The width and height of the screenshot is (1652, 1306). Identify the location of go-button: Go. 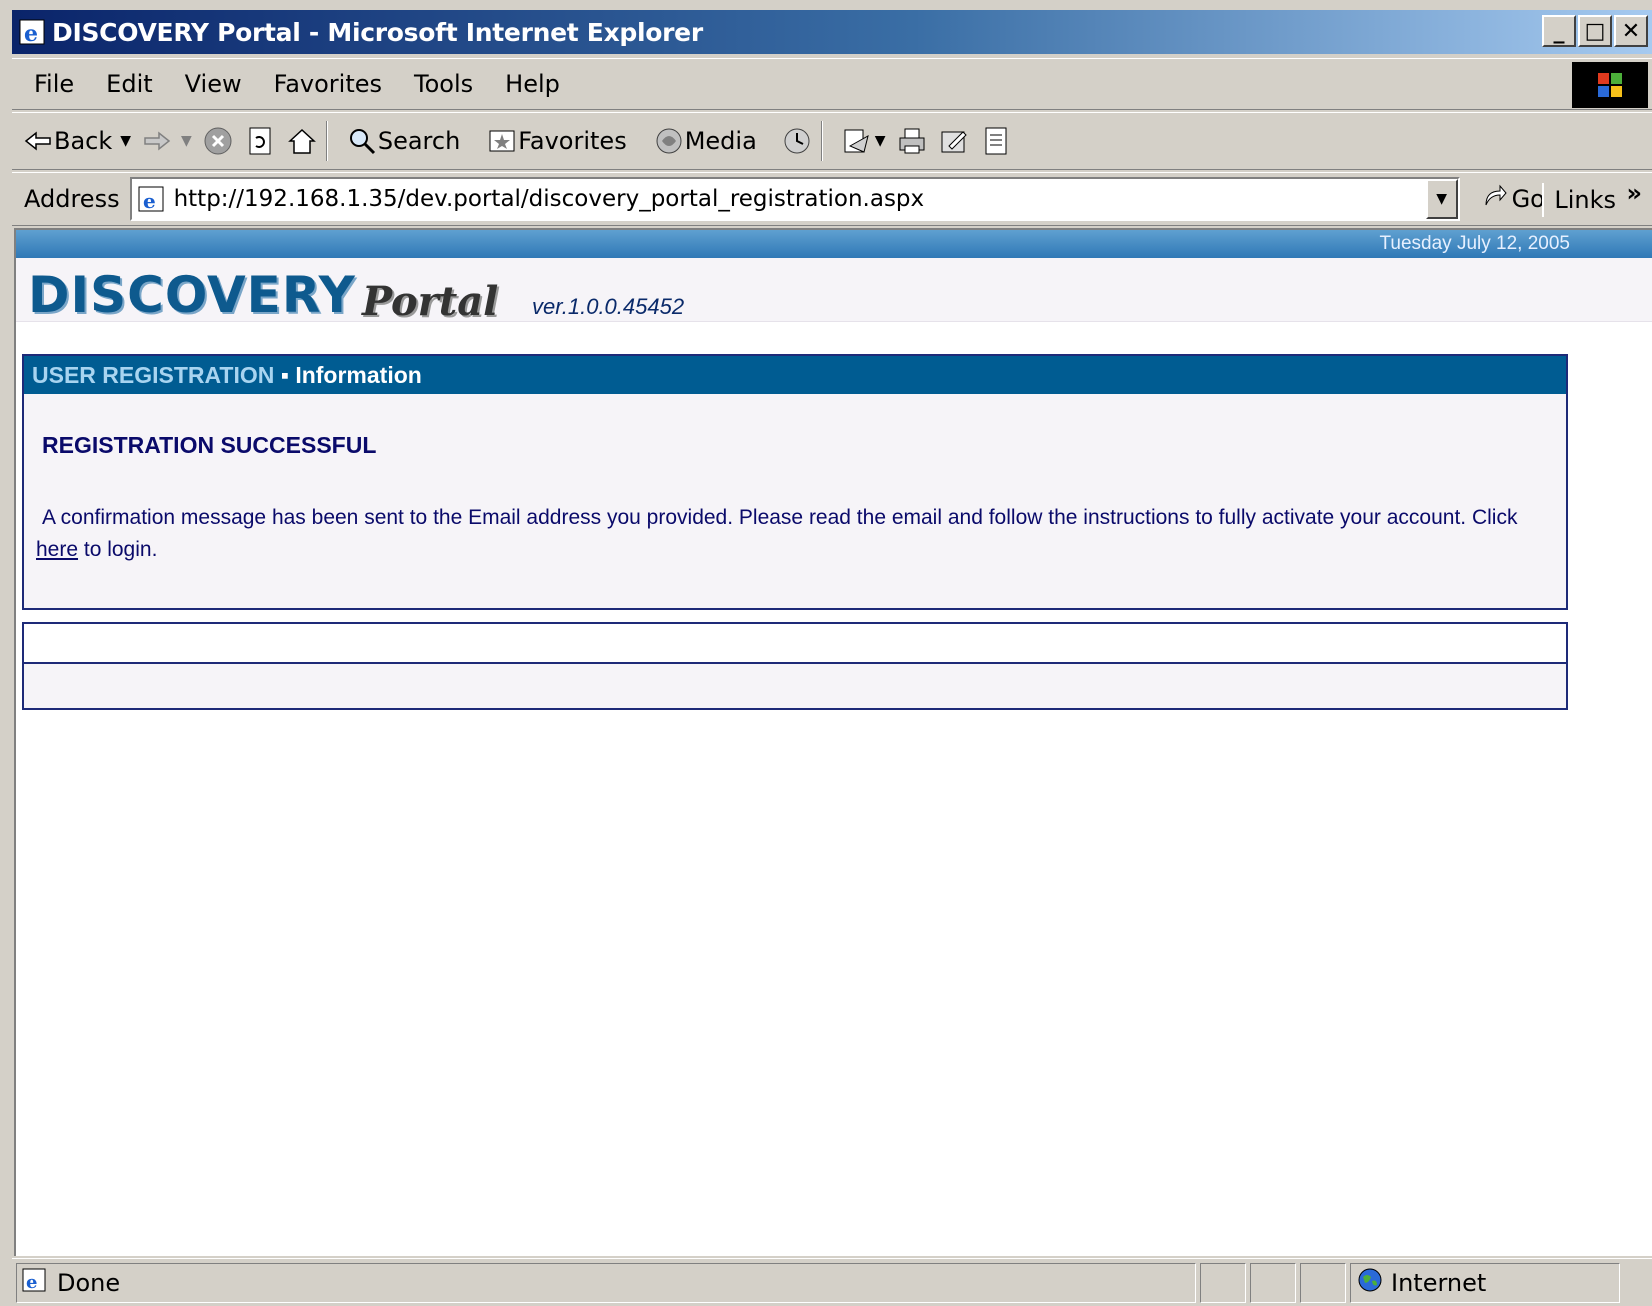
(1513, 199).